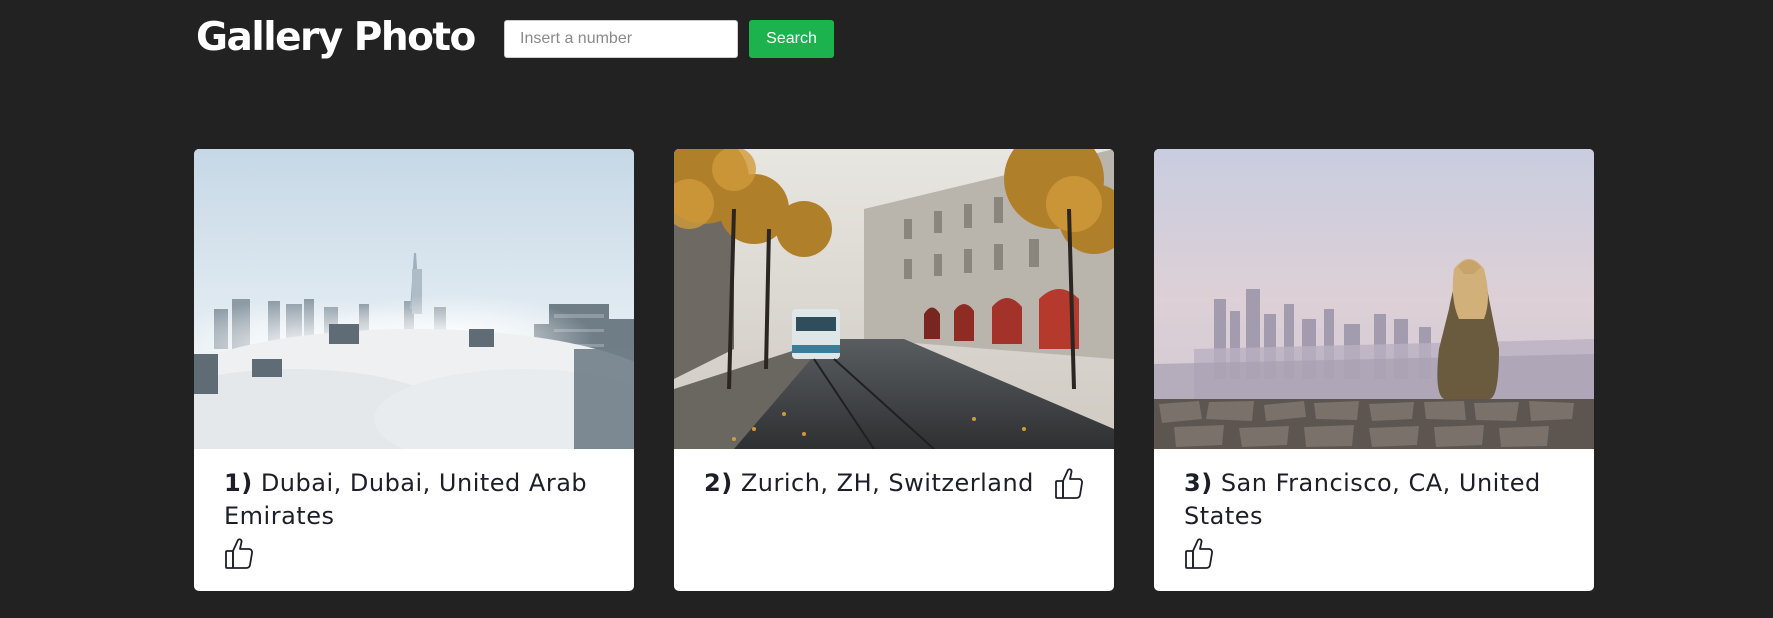  What do you see at coordinates (238, 483) in the screenshot?
I see `card-number: 1)` at bounding box center [238, 483].